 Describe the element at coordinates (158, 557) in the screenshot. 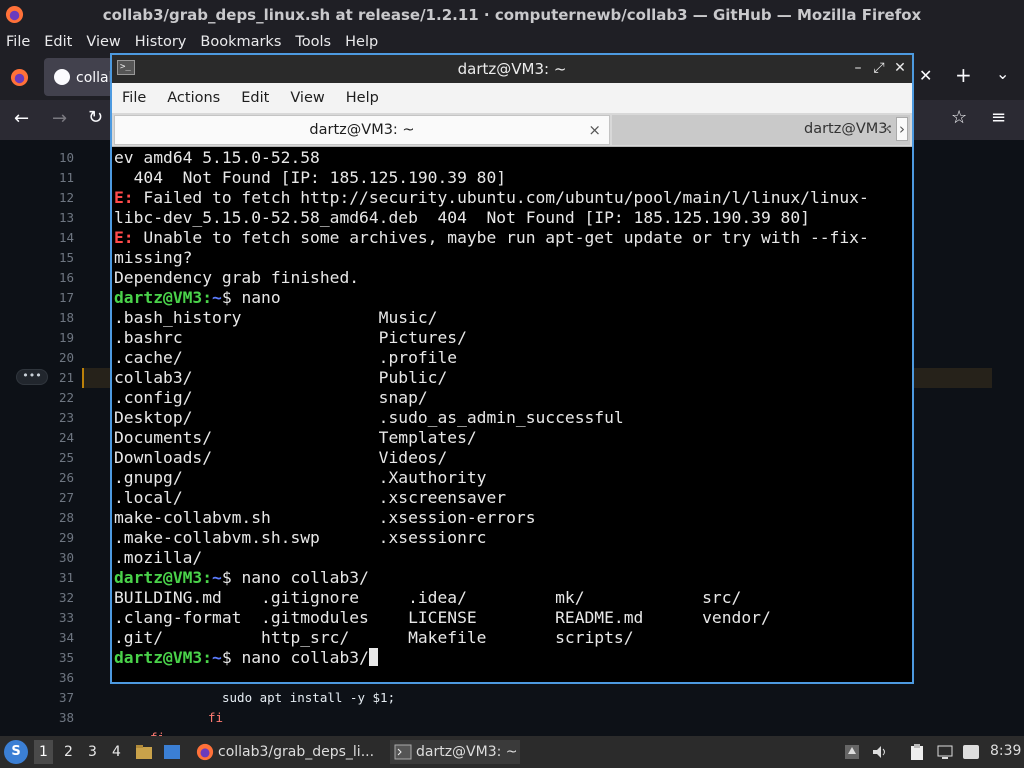

I see `terminal-line: .mozilla/` at that location.